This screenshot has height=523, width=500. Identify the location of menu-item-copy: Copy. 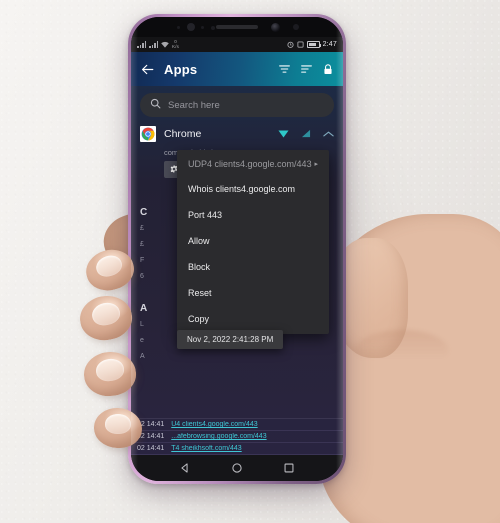
(253, 319).